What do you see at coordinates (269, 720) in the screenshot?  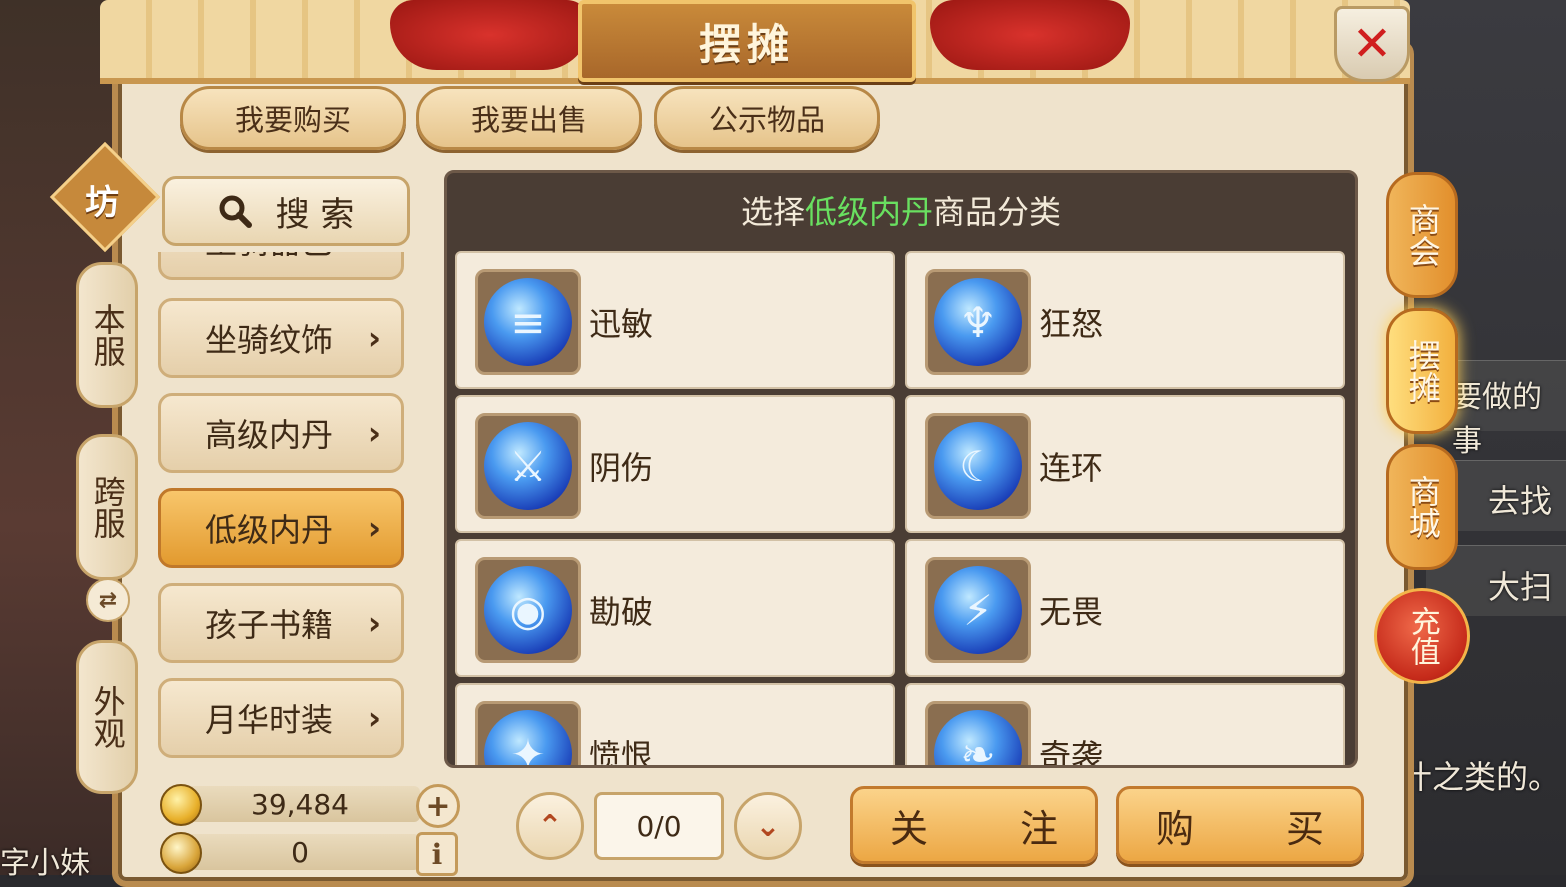 I see `category-label: 月华时装` at bounding box center [269, 720].